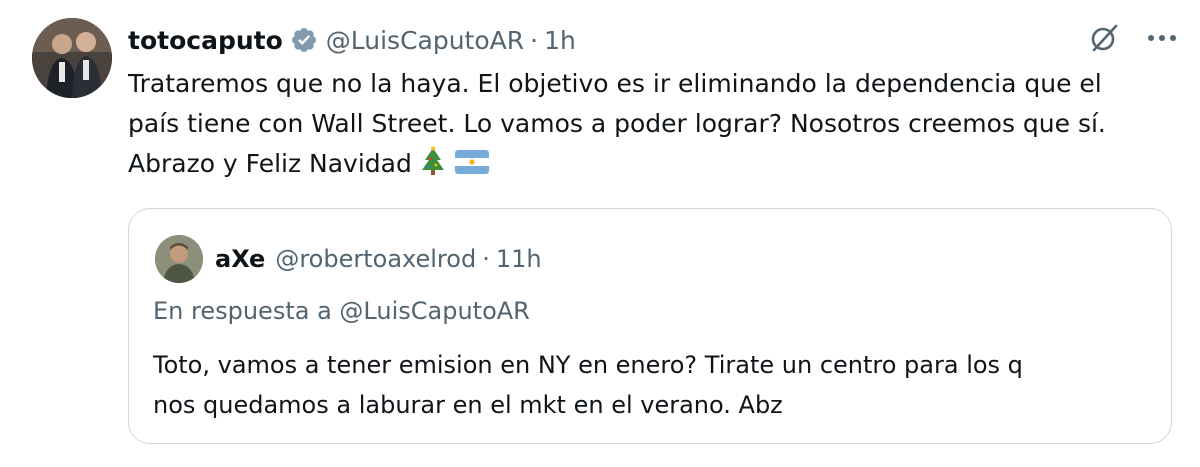 This screenshot has height=467, width=1200. Describe the element at coordinates (304, 40) in the screenshot. I see `verified-badge-icon` at that location.